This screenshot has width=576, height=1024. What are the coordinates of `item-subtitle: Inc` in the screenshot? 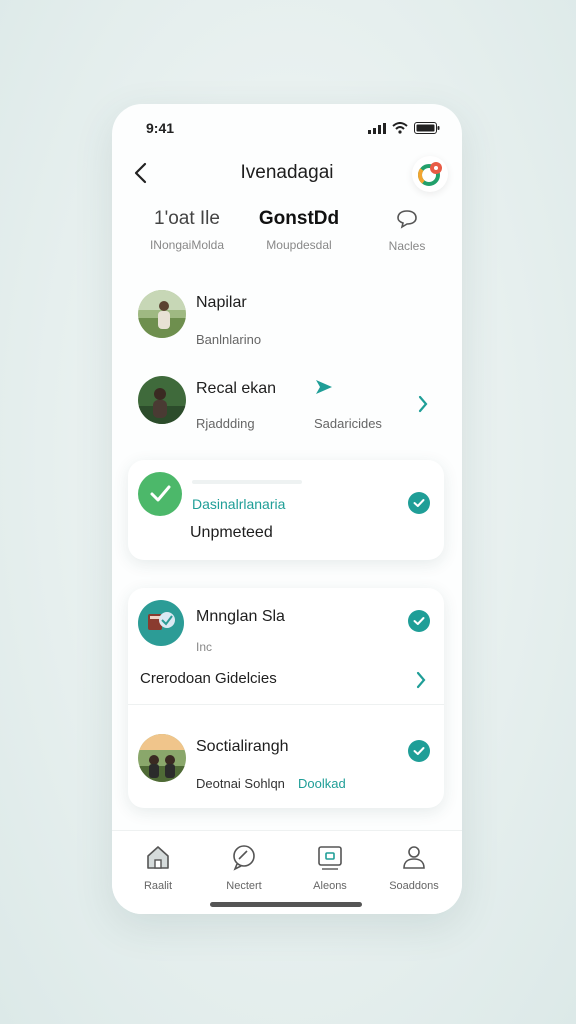 It's located at (204, 647).